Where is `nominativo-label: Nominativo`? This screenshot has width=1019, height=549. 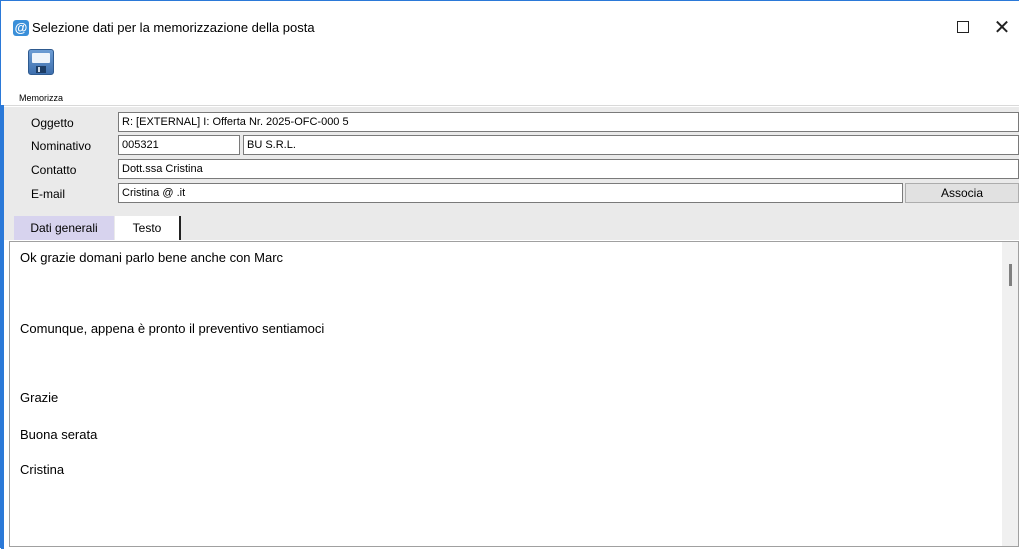 nominativo-label: Nominativo is located at coordinates (61, 146).